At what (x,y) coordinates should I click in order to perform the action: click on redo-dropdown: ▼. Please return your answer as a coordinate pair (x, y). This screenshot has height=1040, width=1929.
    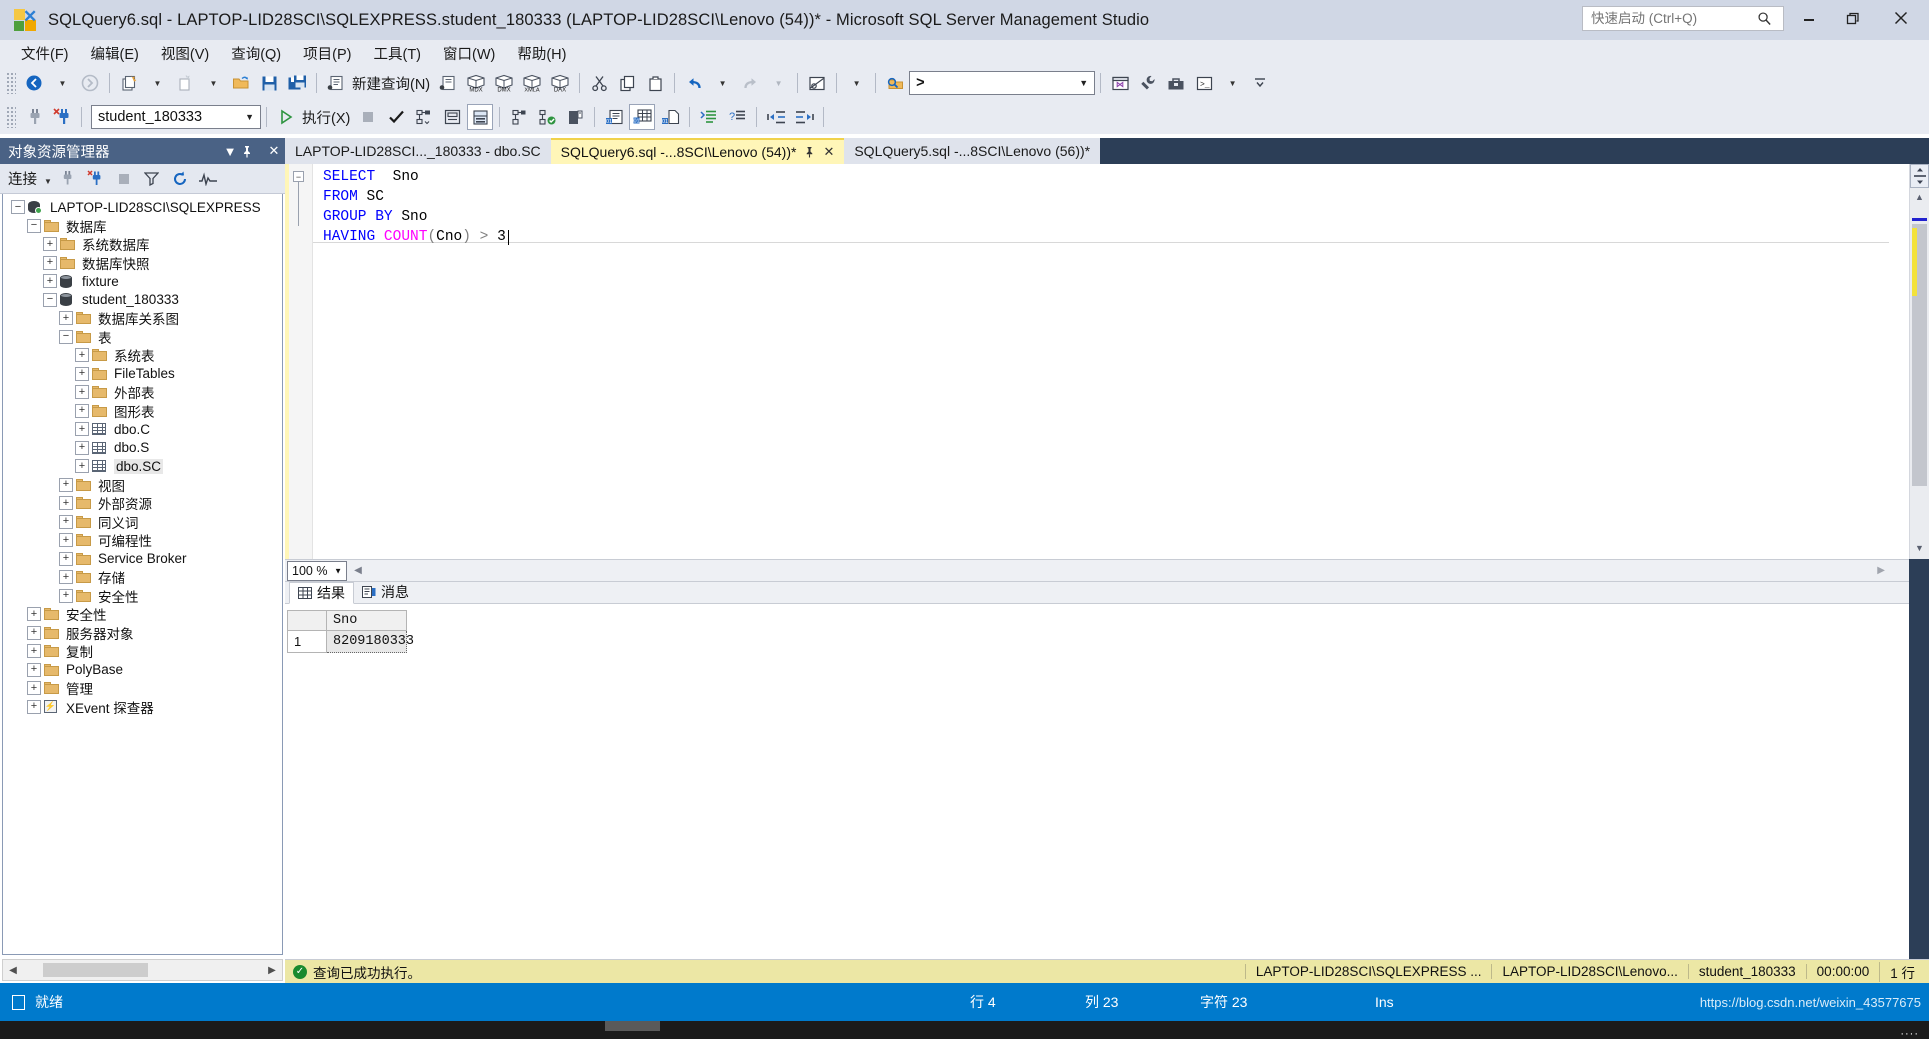
    Looking at the image, I should click on (778, 83).